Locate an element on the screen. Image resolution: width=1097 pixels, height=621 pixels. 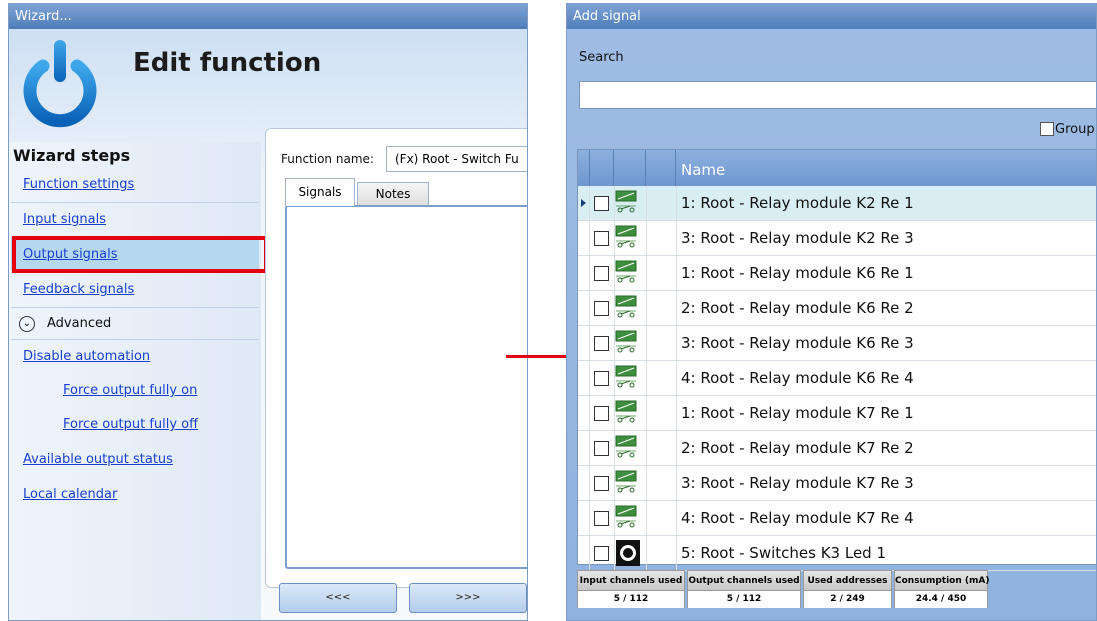
step-local-calendar: Local calendar is located at coordinates (135, 494).